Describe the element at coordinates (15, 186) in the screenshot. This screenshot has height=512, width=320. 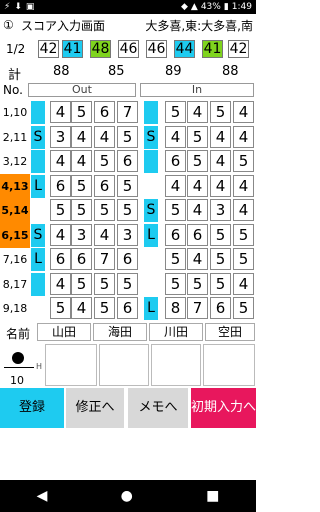
I see `hole-number: 4,13` at that location.